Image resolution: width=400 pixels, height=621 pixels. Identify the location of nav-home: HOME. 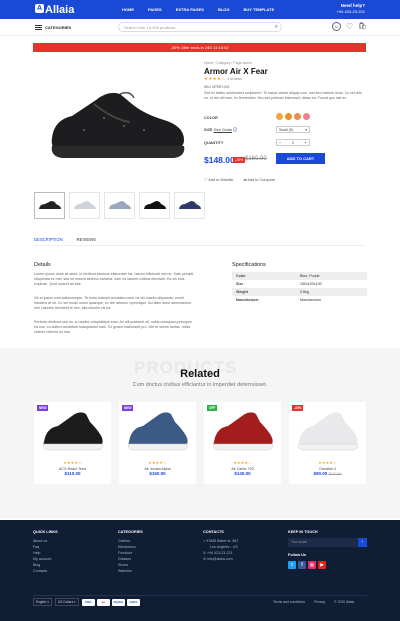
(128, 9).